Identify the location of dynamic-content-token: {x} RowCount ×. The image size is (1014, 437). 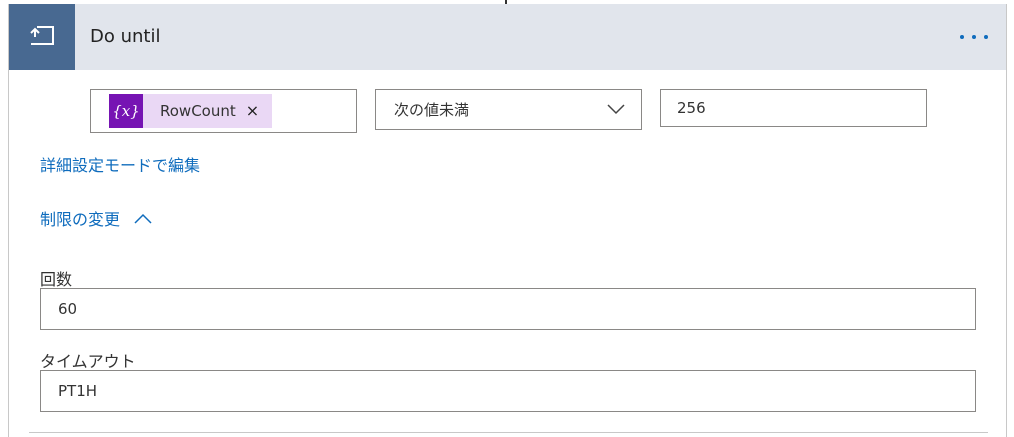
(190, 111).